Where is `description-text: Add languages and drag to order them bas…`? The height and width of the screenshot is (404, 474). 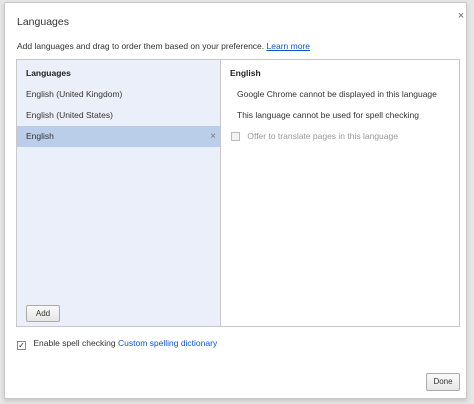 description-text: Add languages and drag to order them bas… is located at coordinates (141, 46).